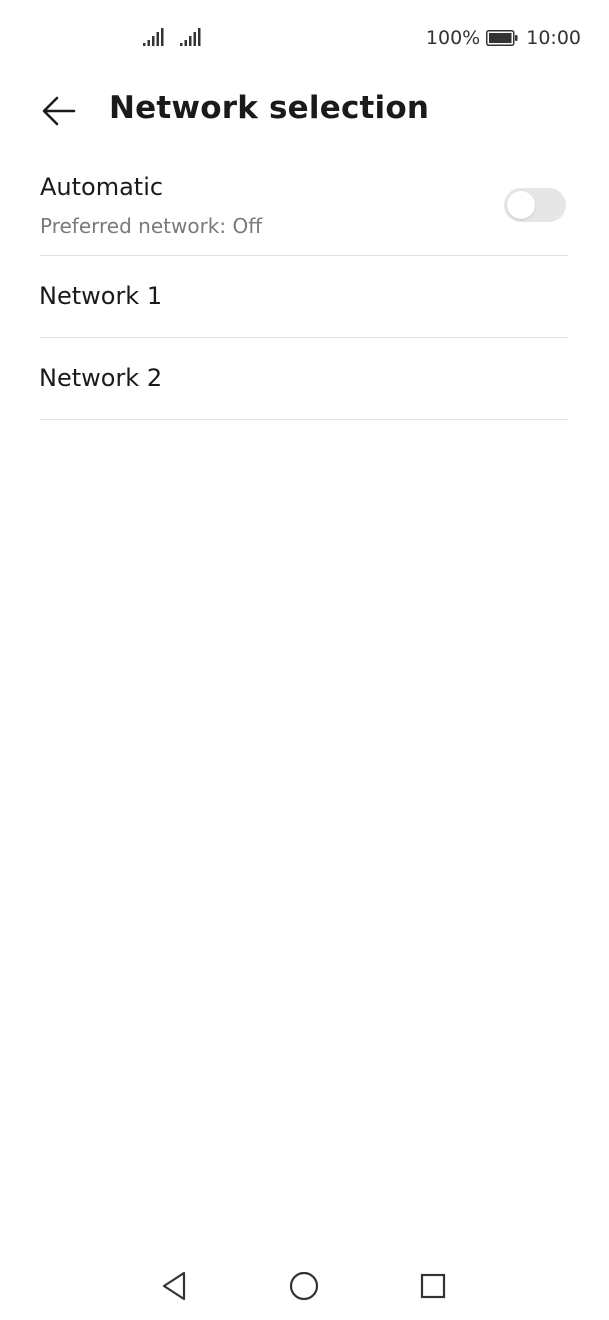 The image size is (609, 1320). I want to click on nav-back-button, so click(174, 1286).